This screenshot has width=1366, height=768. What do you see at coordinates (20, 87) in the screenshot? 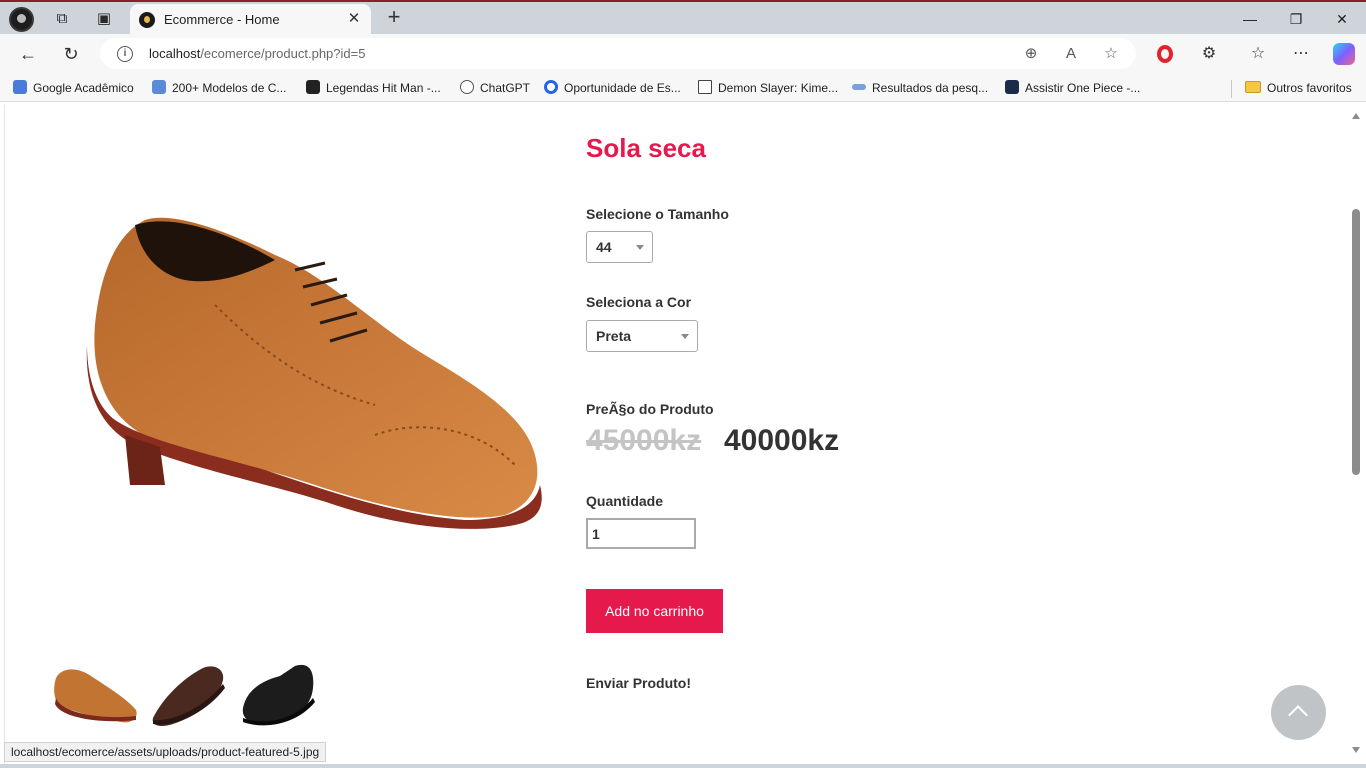
I see `graduation-icon` at bounding box center [20, 87].